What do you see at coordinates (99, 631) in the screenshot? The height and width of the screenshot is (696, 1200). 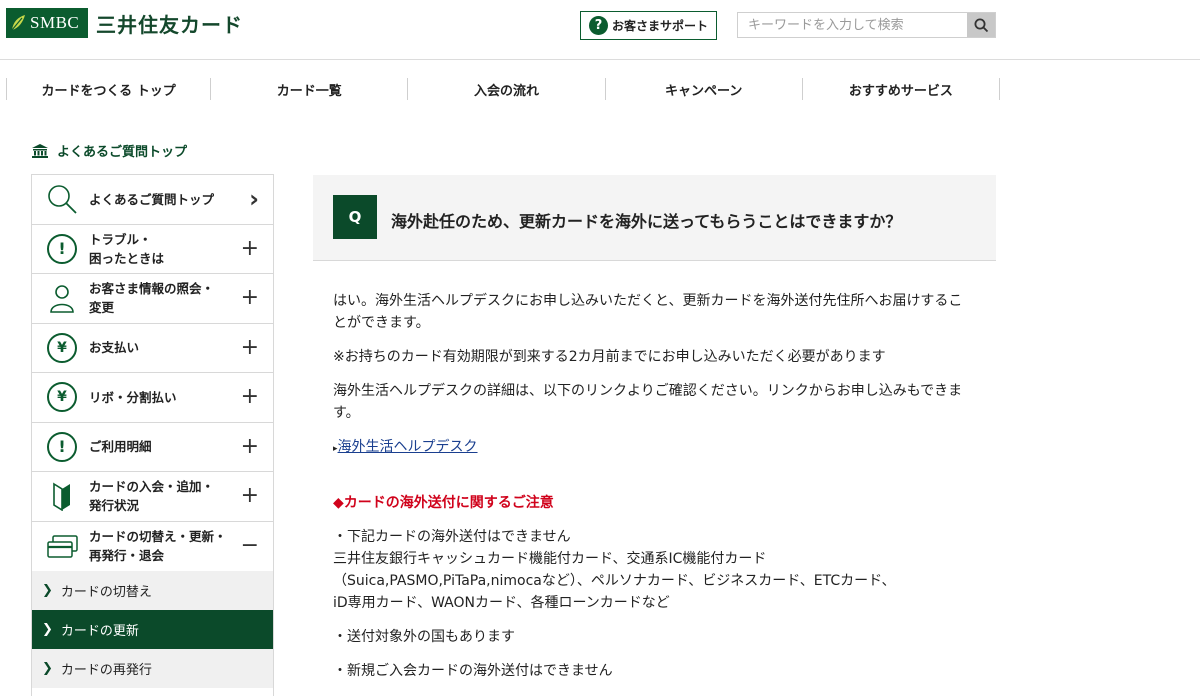 I see `sidebar-subitem-label: カードの更新` at bounding box center [99, 631].